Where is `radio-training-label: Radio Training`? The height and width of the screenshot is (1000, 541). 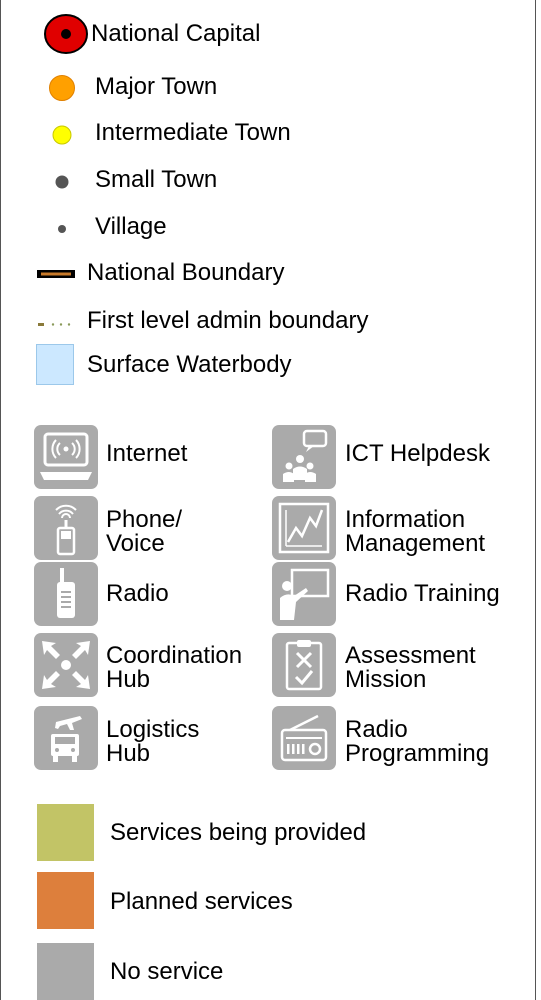
radio-training-label: Radio Training is located at coordinates (422, 593).